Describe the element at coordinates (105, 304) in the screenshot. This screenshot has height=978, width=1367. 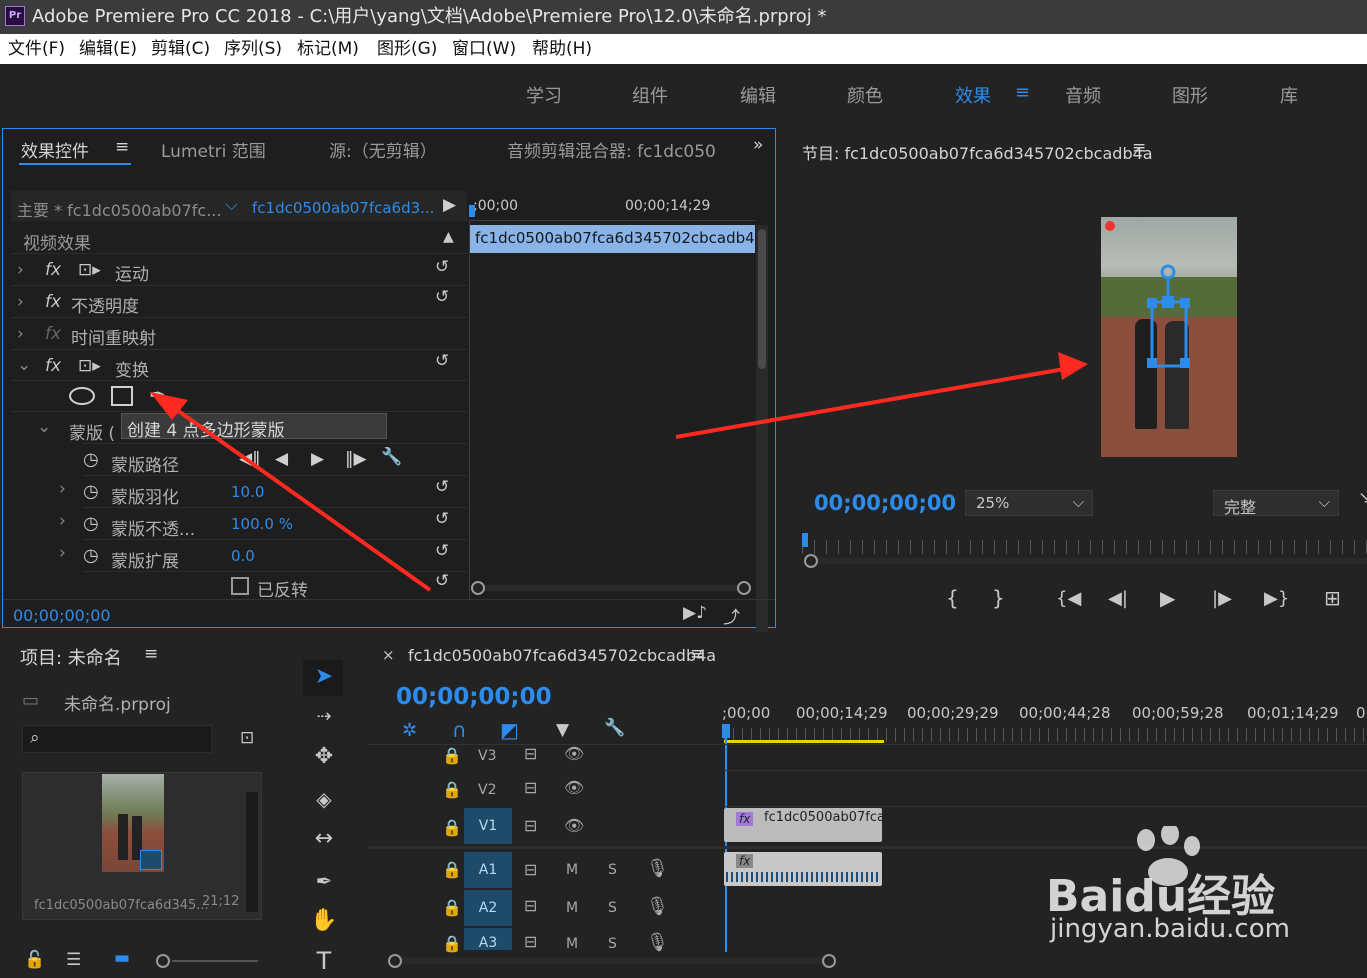
I see `effect-opacity: 不透明度` at that location.